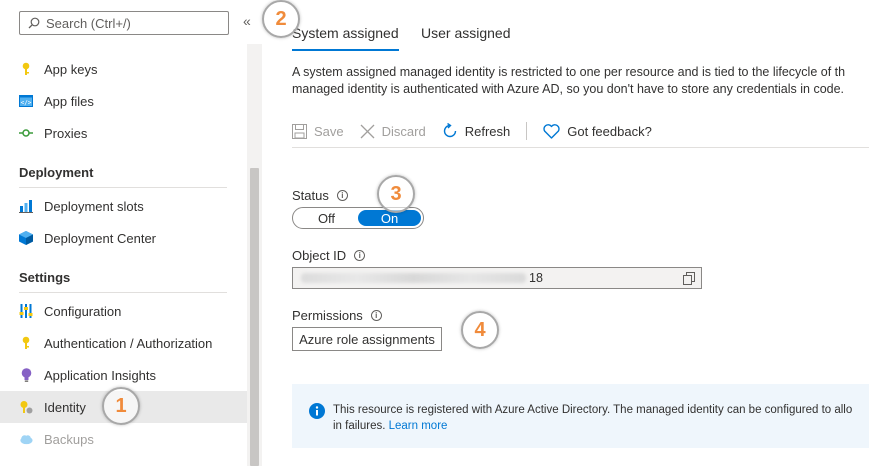 Image resolution: width=869 pixels, height=466 pixels. Describe the element at coordinates (329, 131) in the screenshot. I see `save-label: Save` at that location.